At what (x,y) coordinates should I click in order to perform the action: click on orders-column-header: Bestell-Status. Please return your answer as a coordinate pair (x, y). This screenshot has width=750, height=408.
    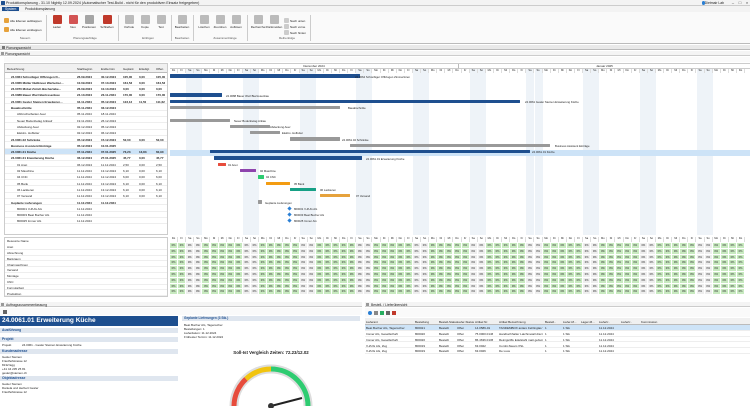
    Looking at the image, I should click on (448, 322).